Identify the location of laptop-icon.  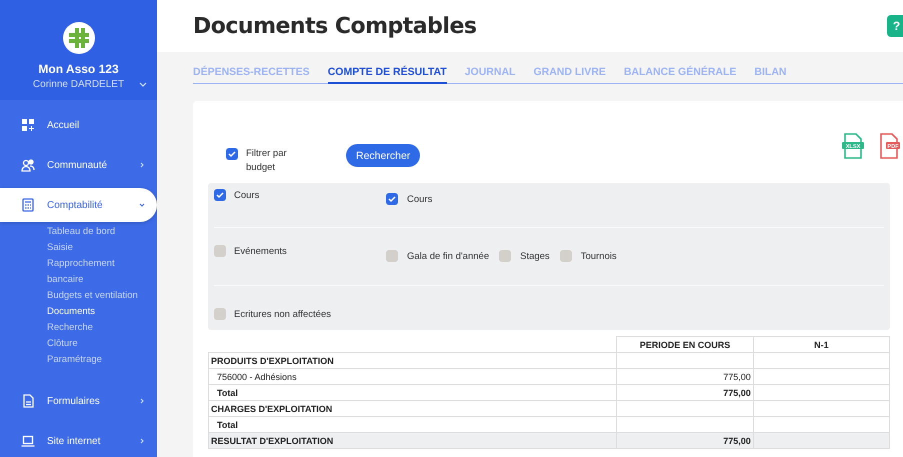
(28, 441).